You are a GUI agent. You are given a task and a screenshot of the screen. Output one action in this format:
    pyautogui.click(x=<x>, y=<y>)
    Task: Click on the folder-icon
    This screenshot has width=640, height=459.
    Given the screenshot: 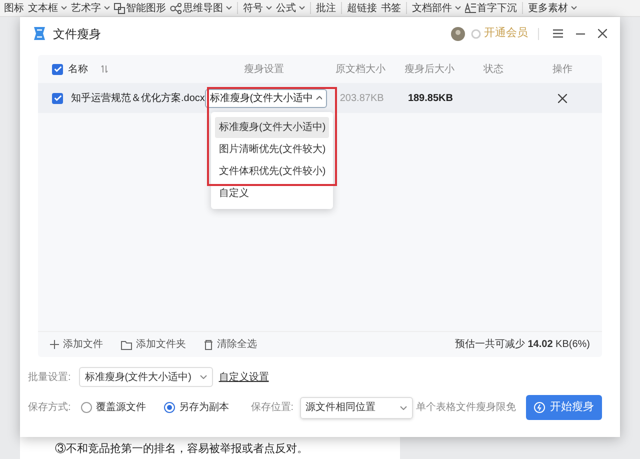 What is the action you would take?
    pyautogui.click(x=126, y=345)
    